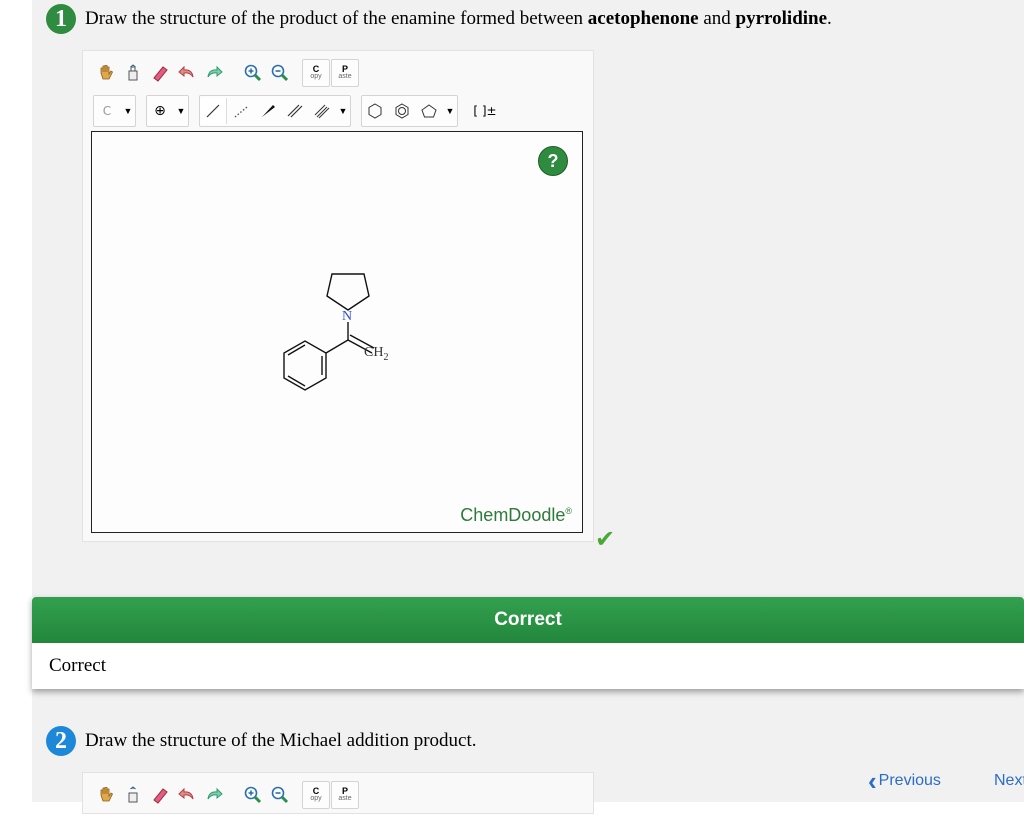 This screenshot has height=814, width=1024. I want to click on previous-link: ‹ Previous, so click(904, 781).